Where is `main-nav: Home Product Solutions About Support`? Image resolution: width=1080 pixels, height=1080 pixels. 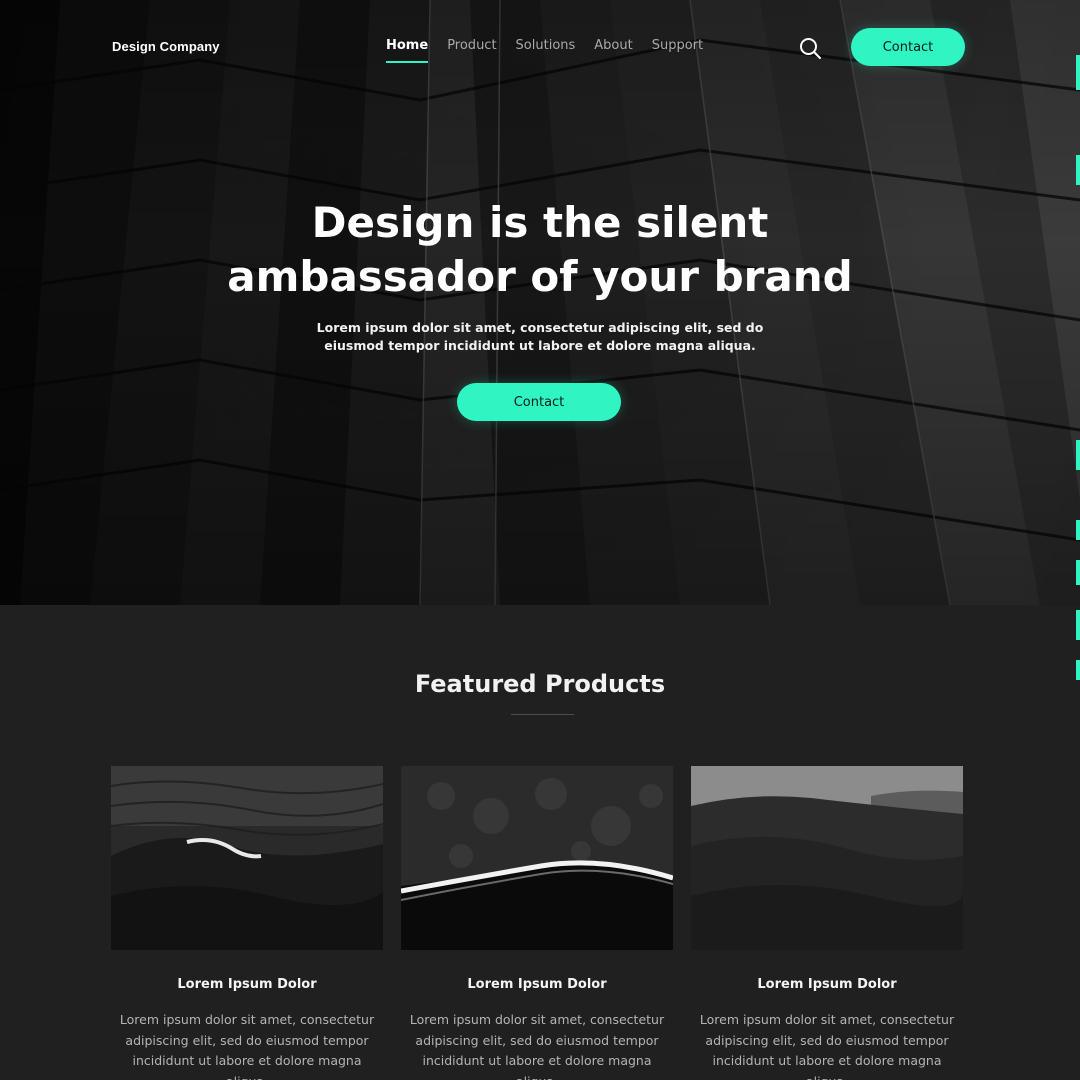 main-nav: Home Product Solutions About Support is located at coordinates (554, 50).